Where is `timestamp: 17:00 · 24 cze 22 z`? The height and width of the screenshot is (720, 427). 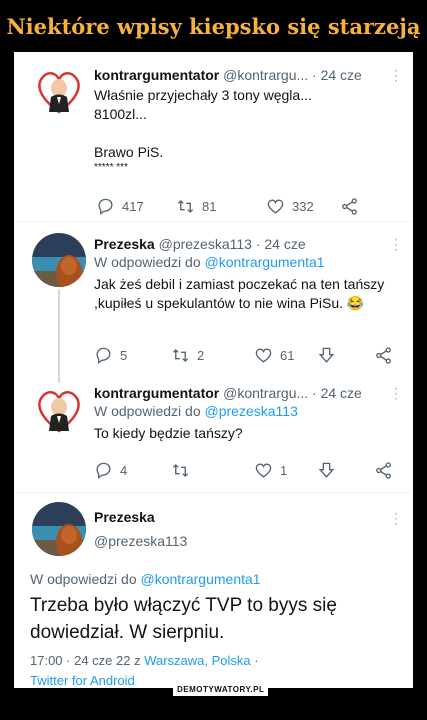 timestamp: 17:00 · 24 cze 22 z is located at coordinates (85, 660).